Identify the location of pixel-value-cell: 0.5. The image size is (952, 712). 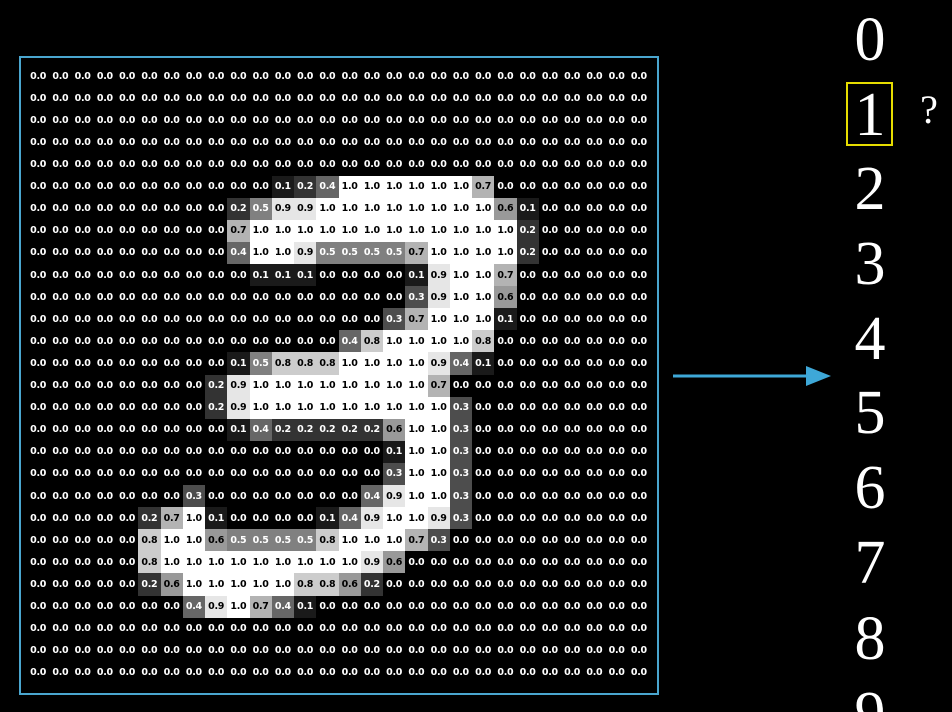
(260, 540).